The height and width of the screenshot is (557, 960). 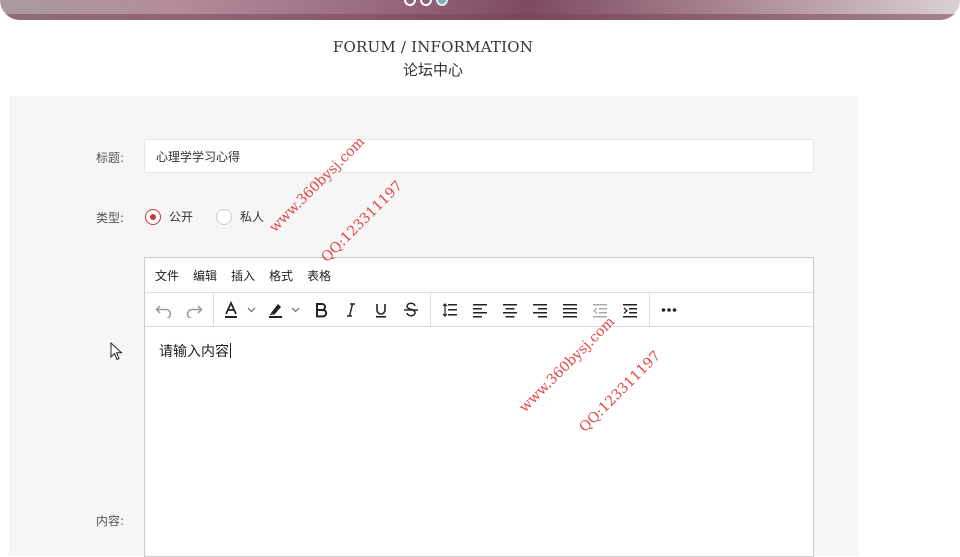 I want to click on undo-icon, so click(x=163, y=311).